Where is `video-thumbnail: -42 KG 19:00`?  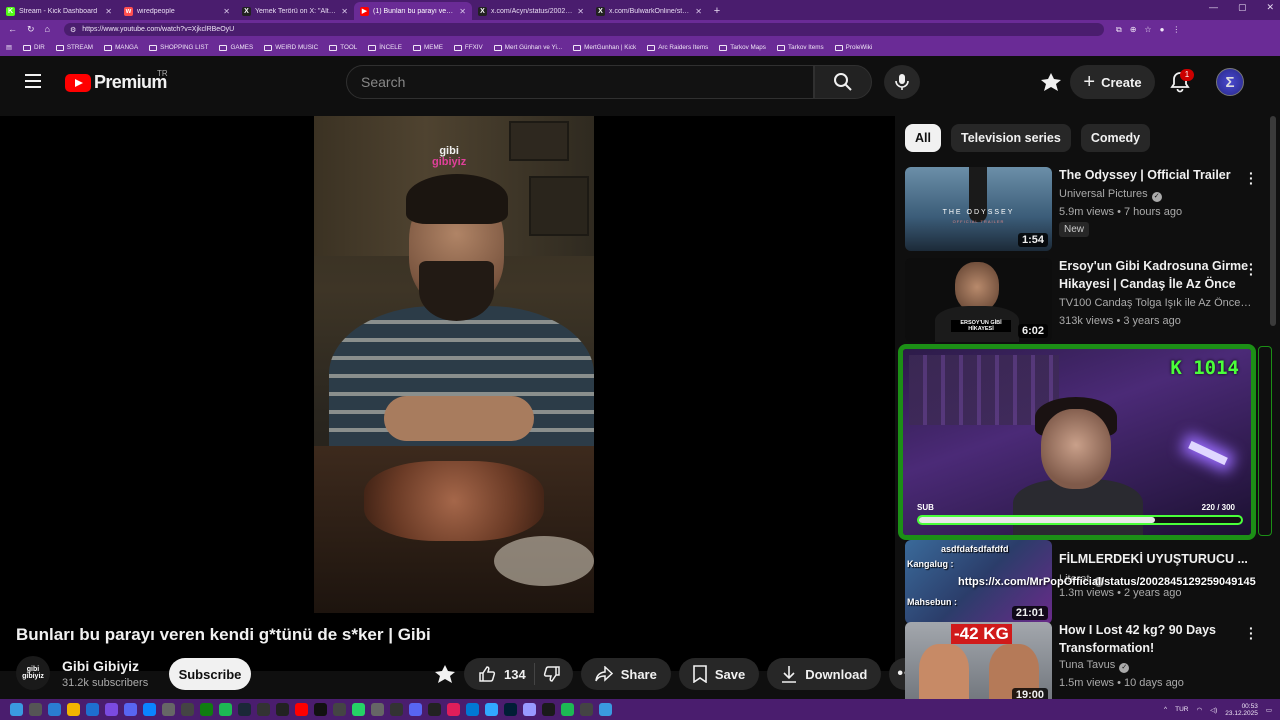 video-thumbnail: -42 KG 19:00 is located at coordinates (978, 664).